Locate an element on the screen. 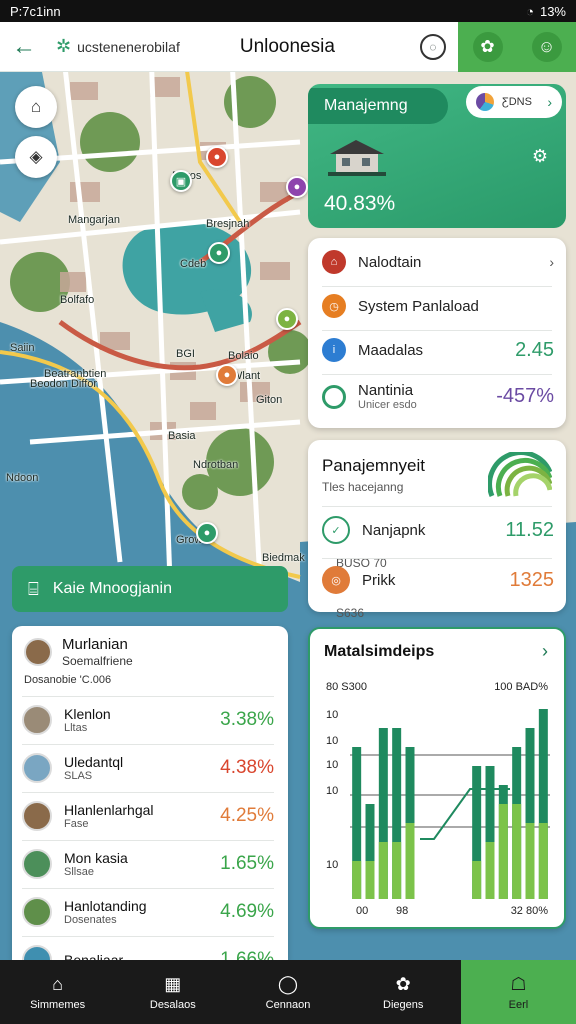 The width and height of the screenshot is (576, 1024). stat-label: Prikk is located at coordinates (379, 580).